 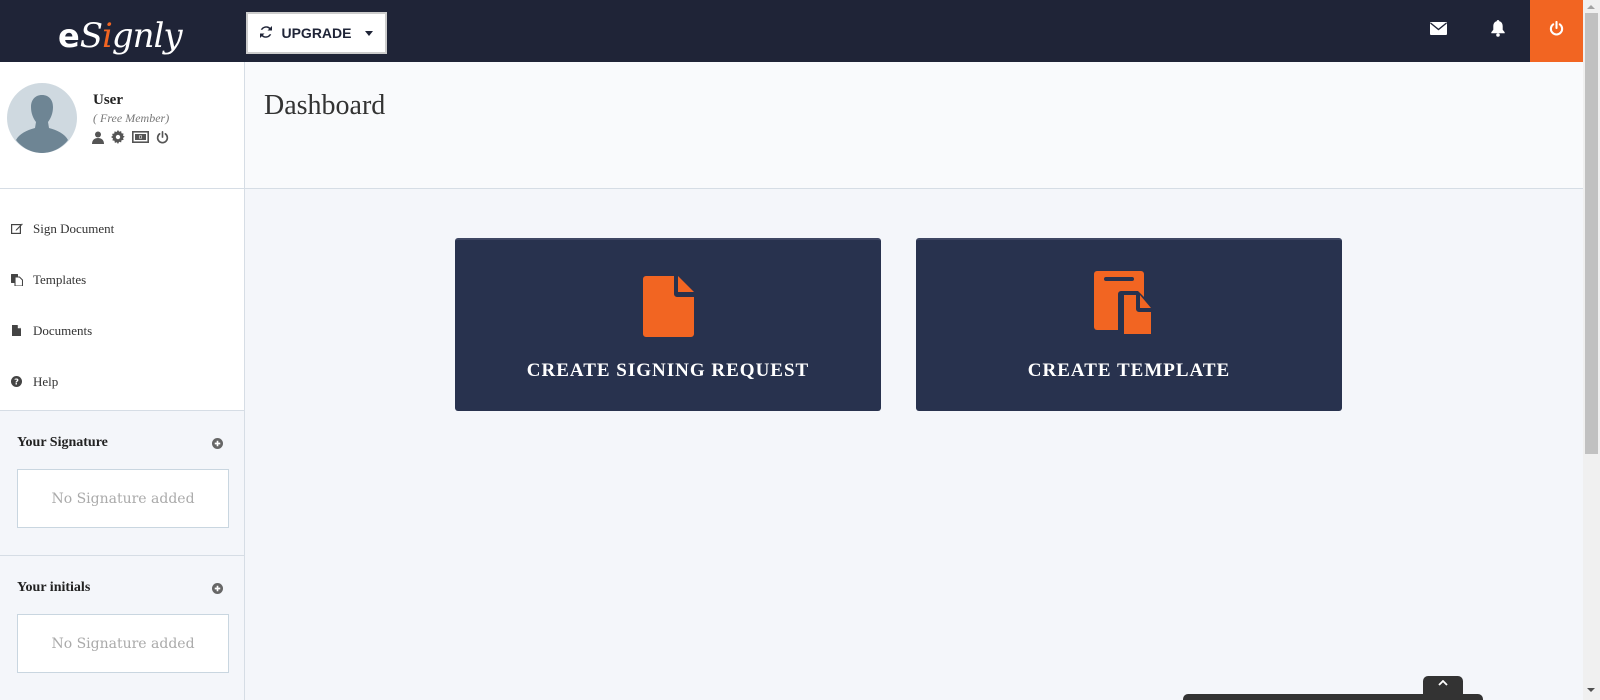 What do you see at coordinates (54, 587) in the screenshot?
I see `initials-title: Your initials` at bounding box center [54, 587].